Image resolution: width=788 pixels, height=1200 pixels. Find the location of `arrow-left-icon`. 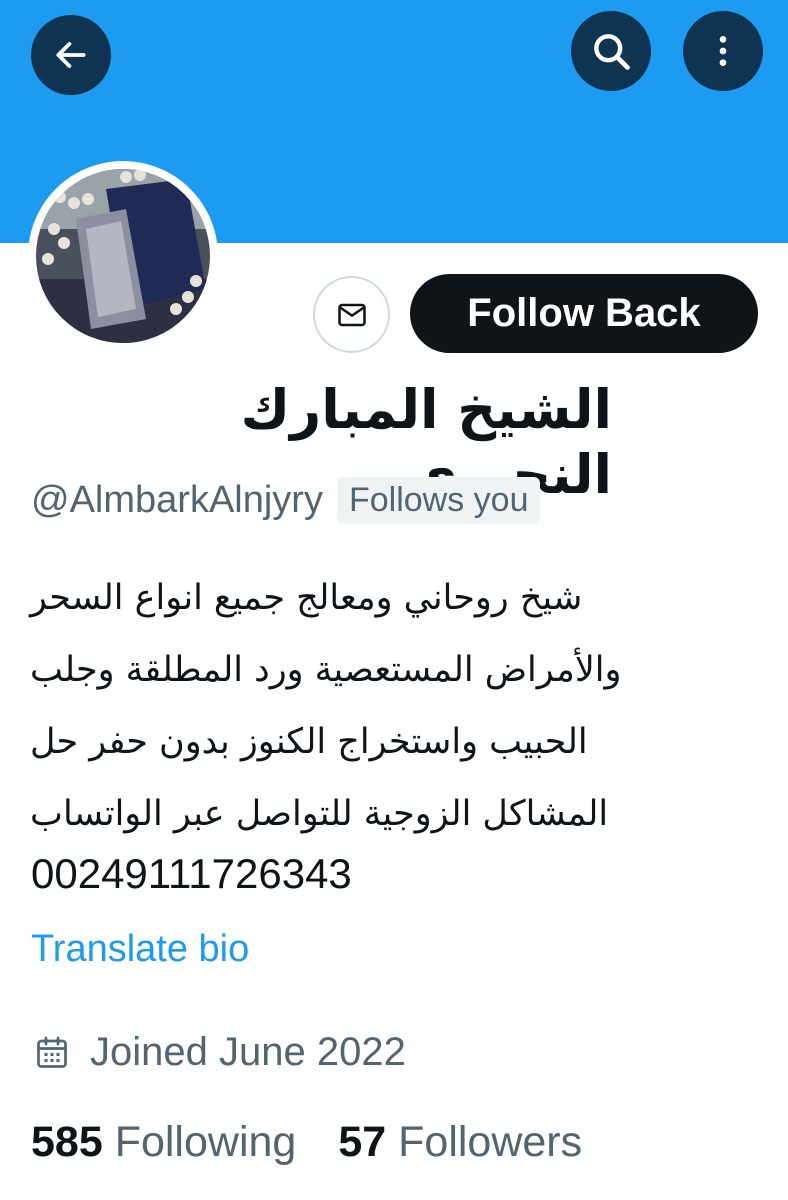

arrow-left-icon is located at coordinates (71, 55).